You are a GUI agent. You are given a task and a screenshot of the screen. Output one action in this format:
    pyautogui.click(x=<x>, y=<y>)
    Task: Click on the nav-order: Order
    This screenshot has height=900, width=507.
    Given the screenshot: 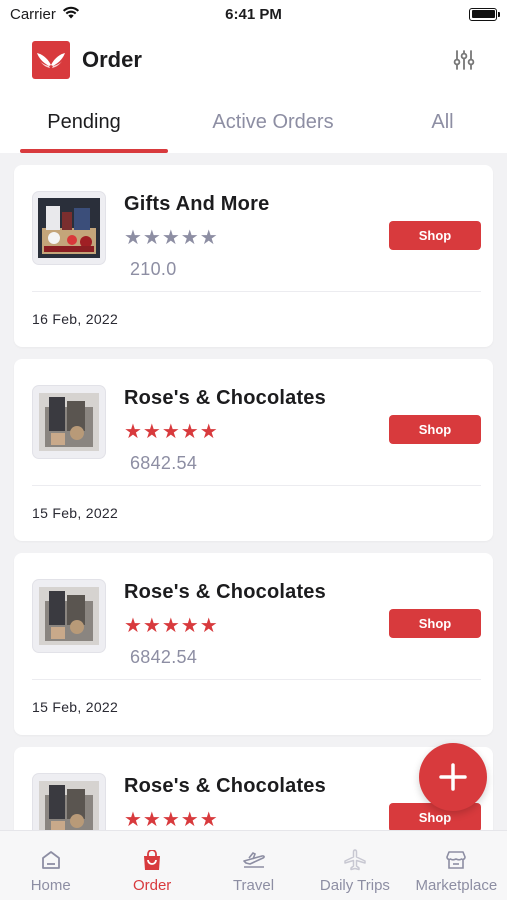 What is the action you would take?
    pyautogui.click(x=151, y=865)
    